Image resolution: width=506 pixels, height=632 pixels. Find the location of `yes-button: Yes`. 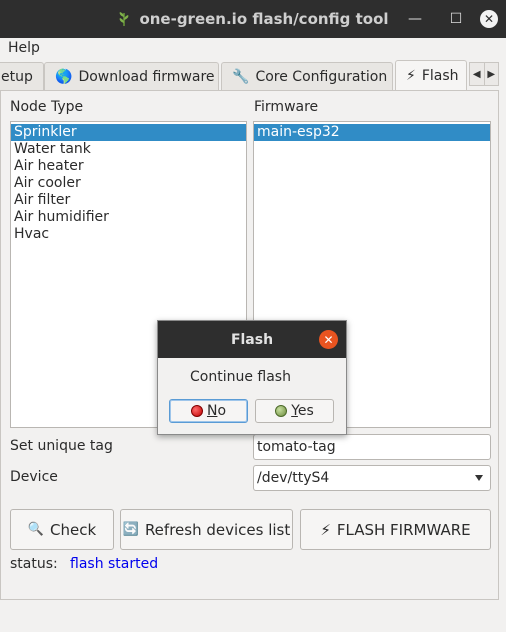

yes-button: Yes is located at coordinates (294, 411).